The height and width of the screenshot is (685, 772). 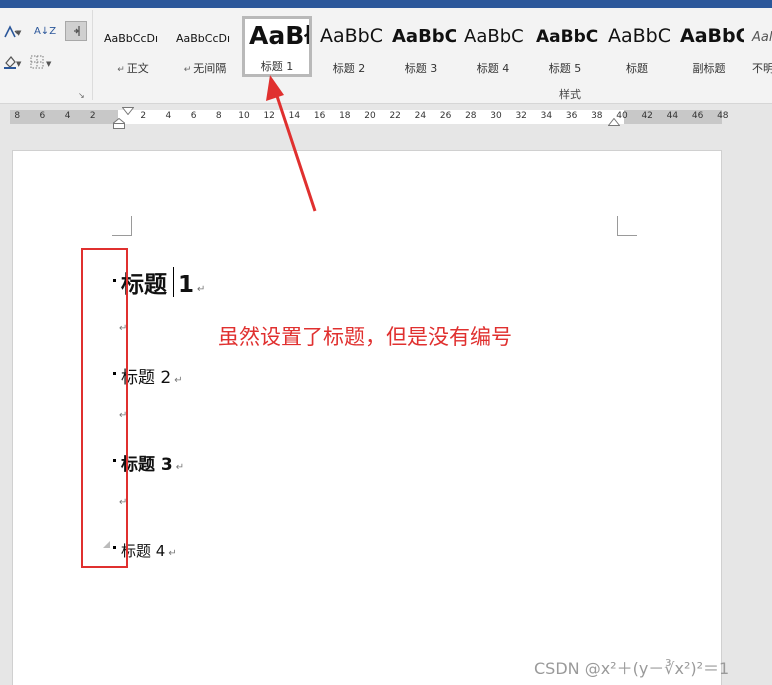 I want to click on ruler-number: 14, so click(x=294, y=116).